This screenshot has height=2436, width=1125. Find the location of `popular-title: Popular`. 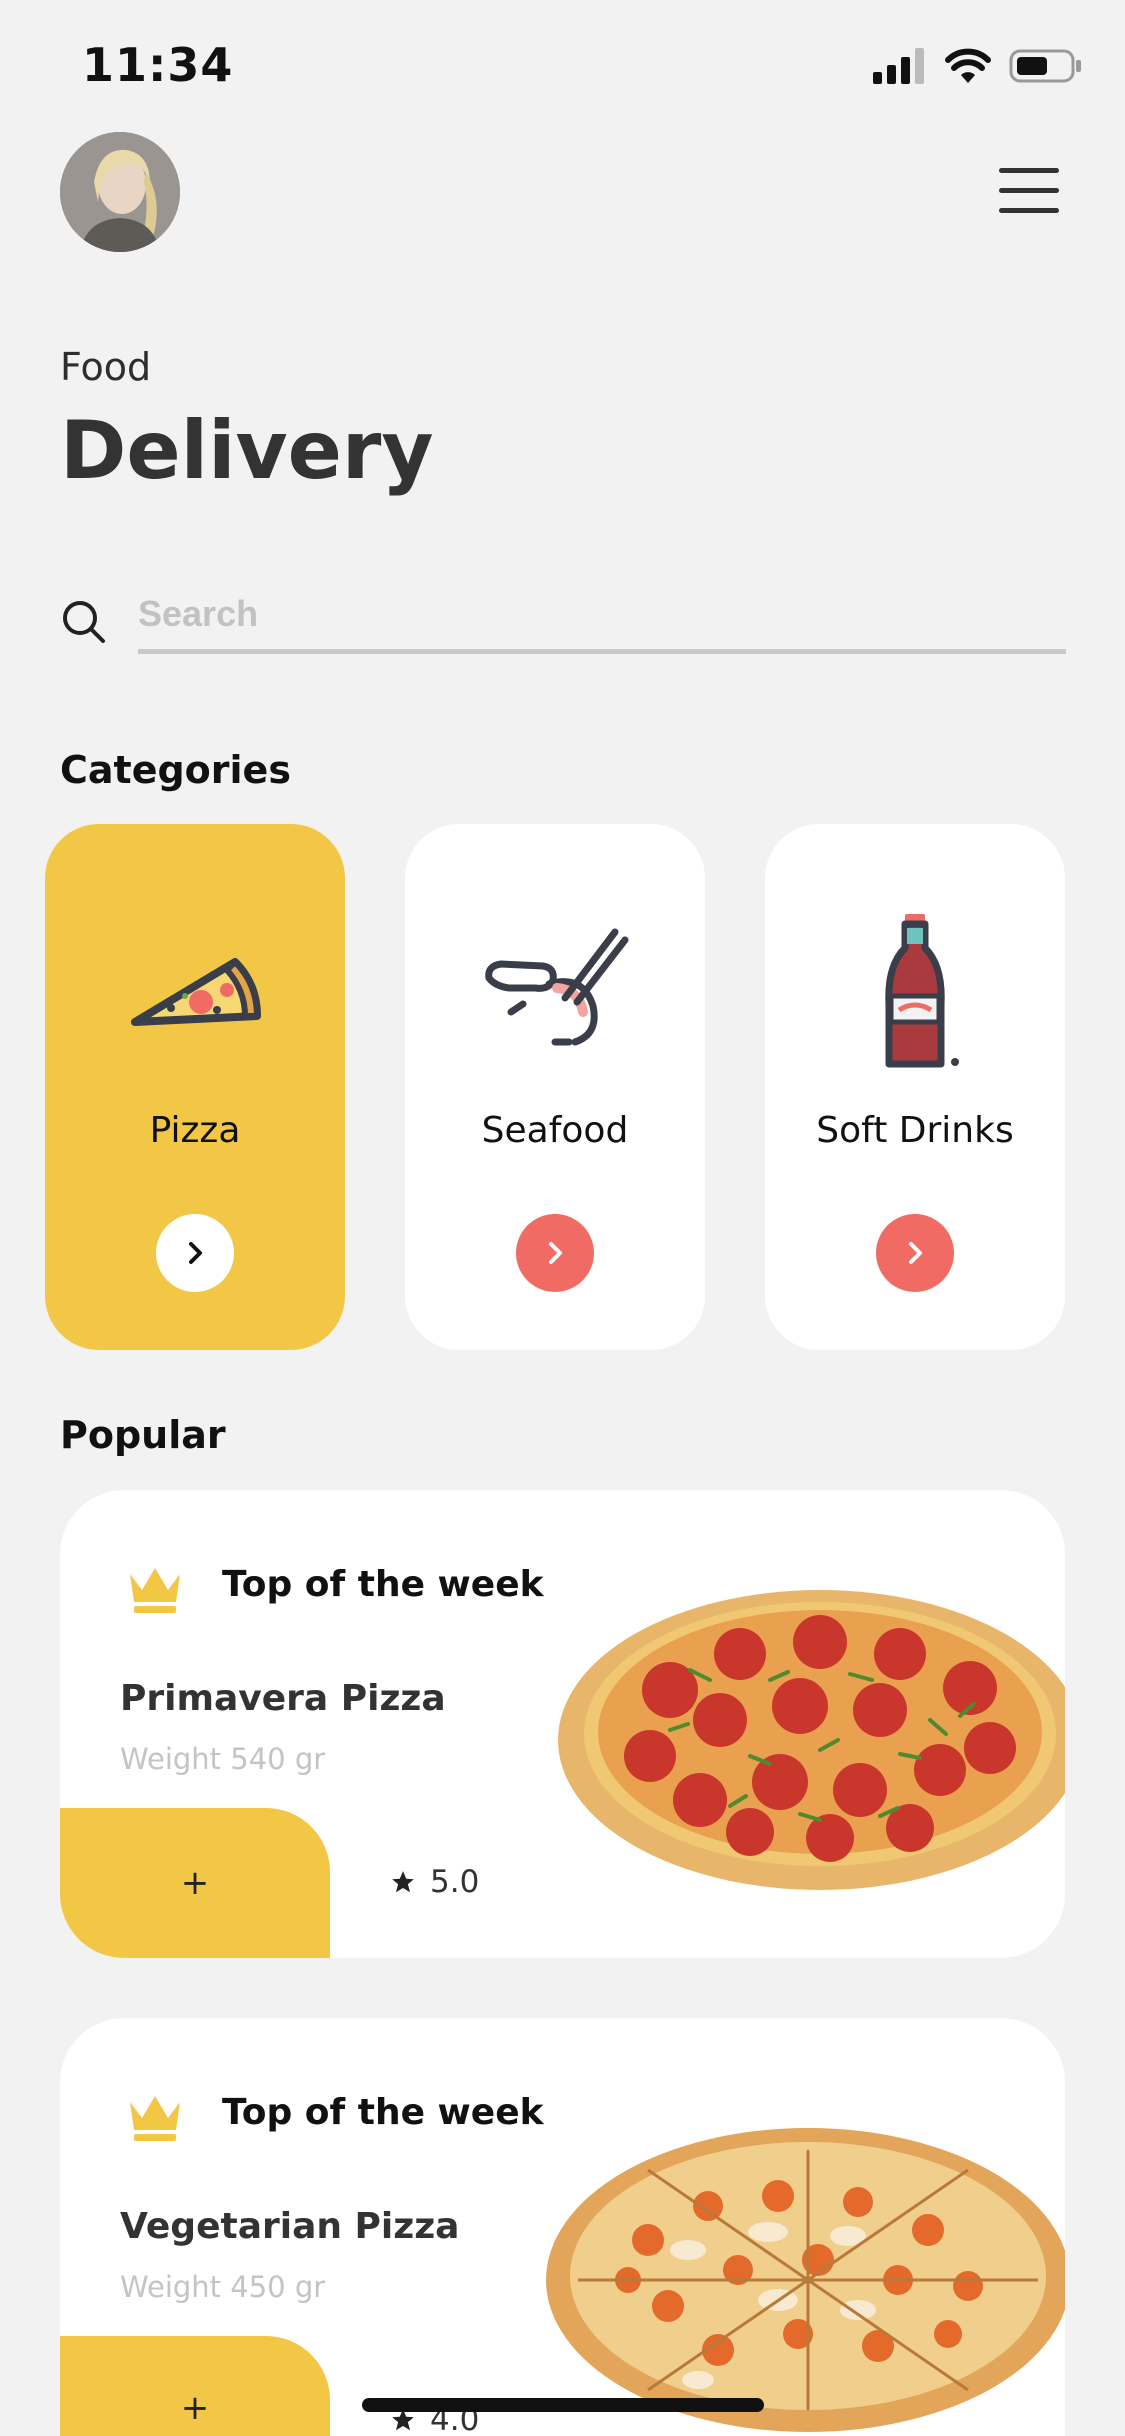

popular-title: Popular is located at coordinates (143, 1435).